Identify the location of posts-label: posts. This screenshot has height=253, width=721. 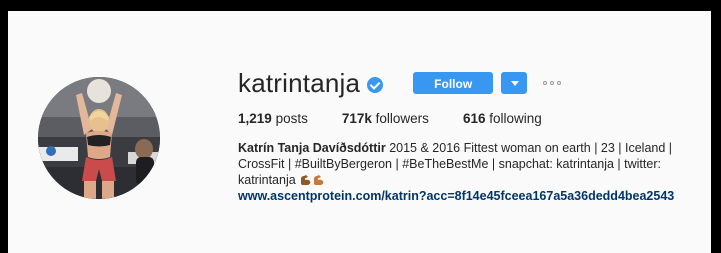
(291, 118).